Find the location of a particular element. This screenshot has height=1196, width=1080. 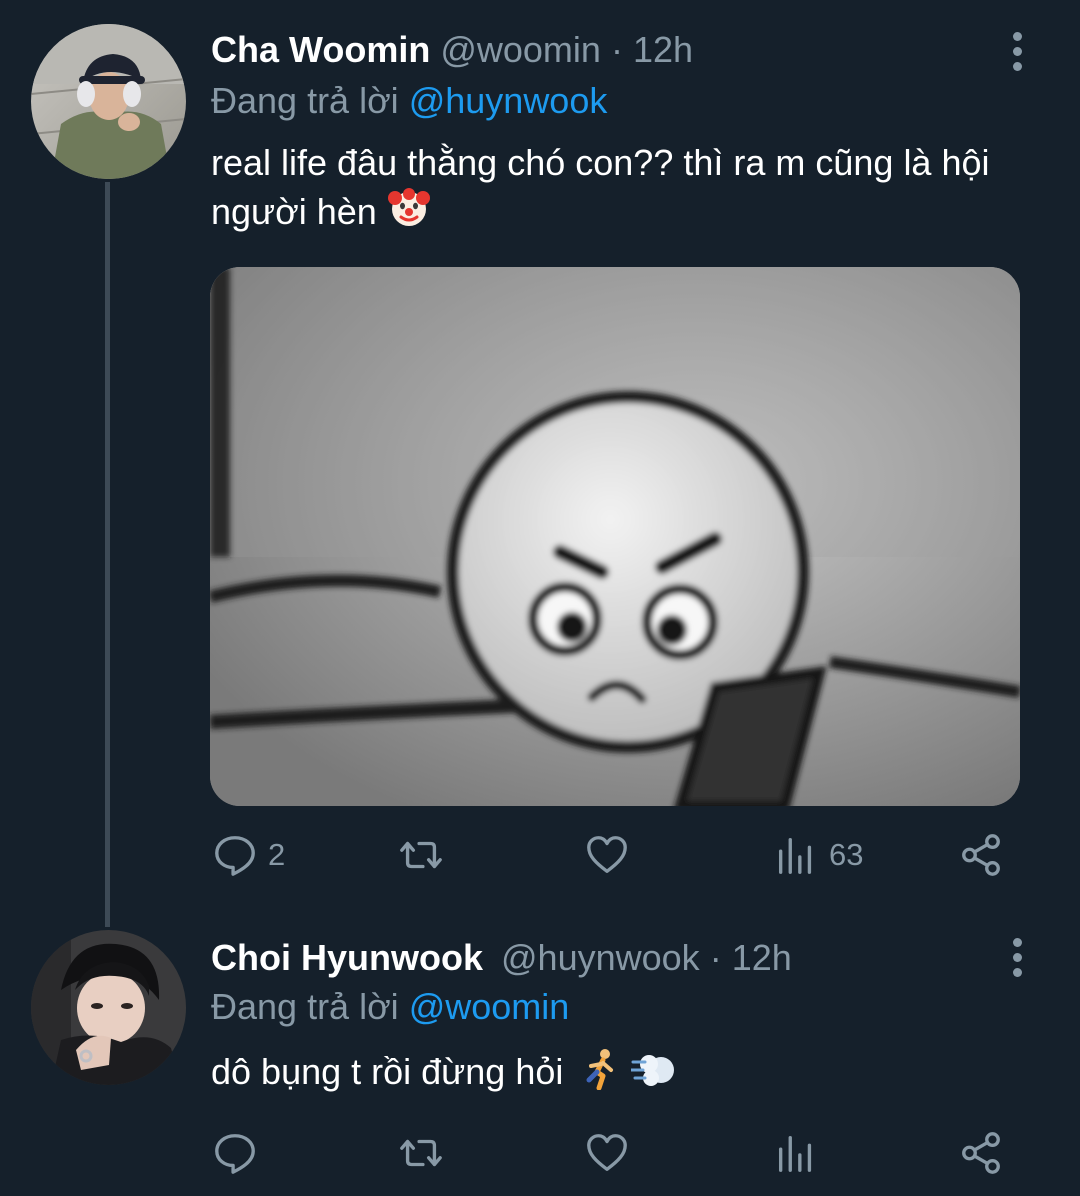

tweet-header: Choi Hyunwook @huynwook · 12h is located at coordinates (501, 958).